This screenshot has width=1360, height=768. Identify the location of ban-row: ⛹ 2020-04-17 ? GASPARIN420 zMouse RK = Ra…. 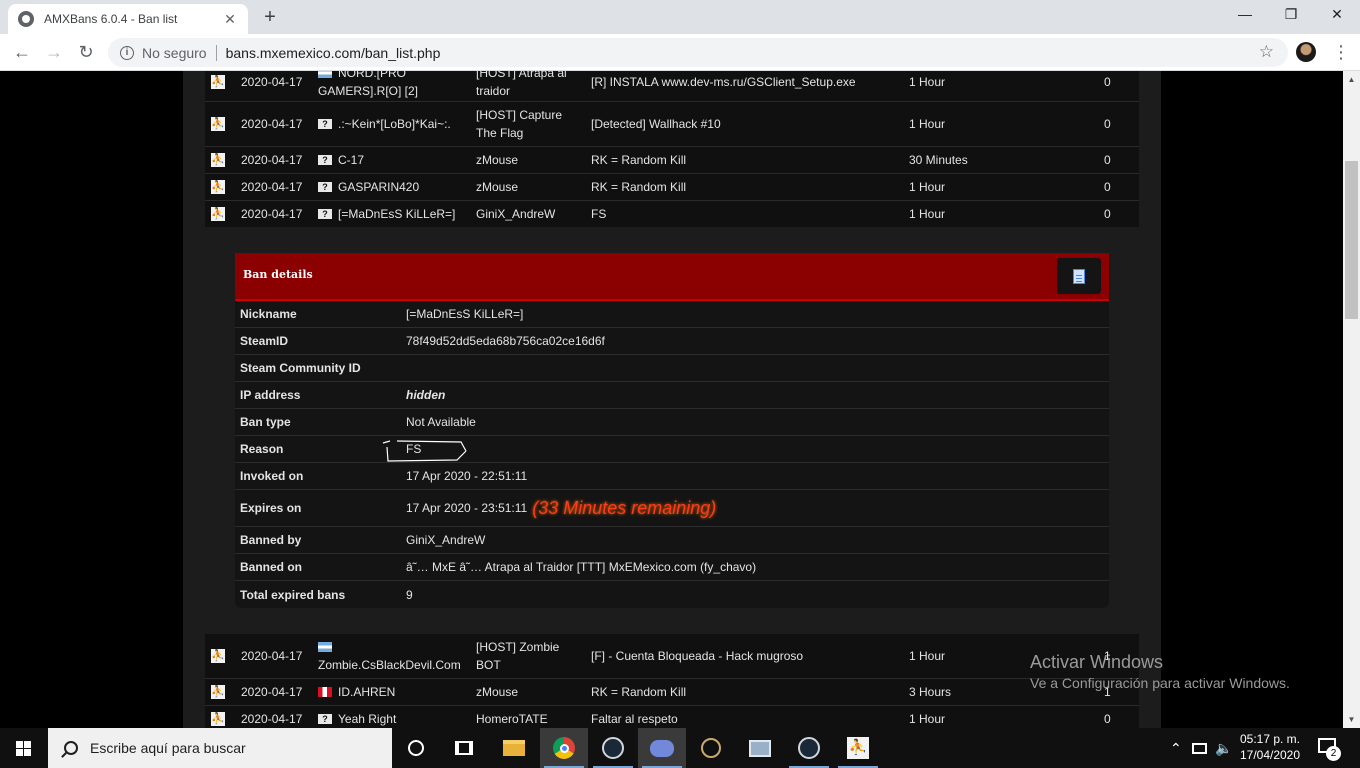
(672, 187).